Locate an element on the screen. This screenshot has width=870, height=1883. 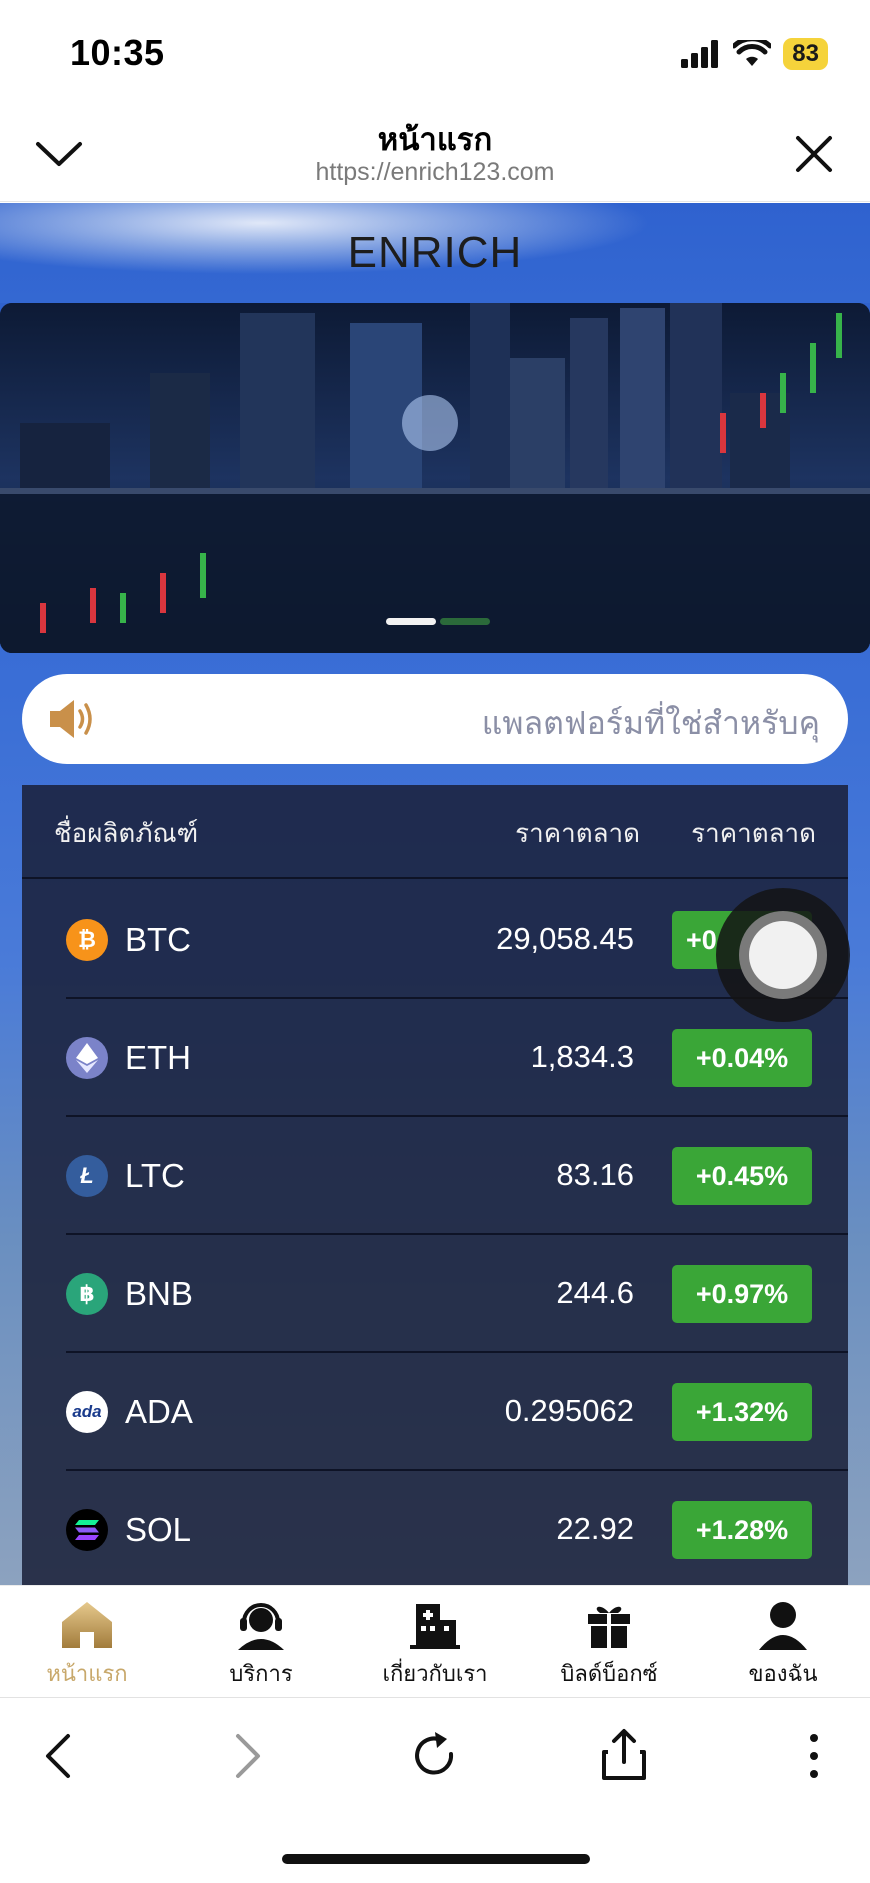
wifi-icon is located at coordinates (752, 53).